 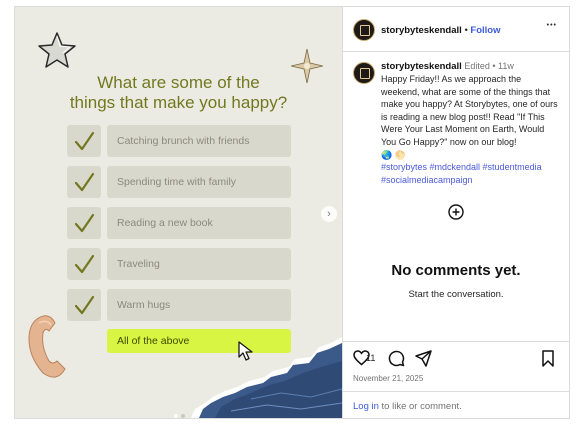 I want to click on hashtag-line: #socialmediacampaign, so click(x=471, y=180).